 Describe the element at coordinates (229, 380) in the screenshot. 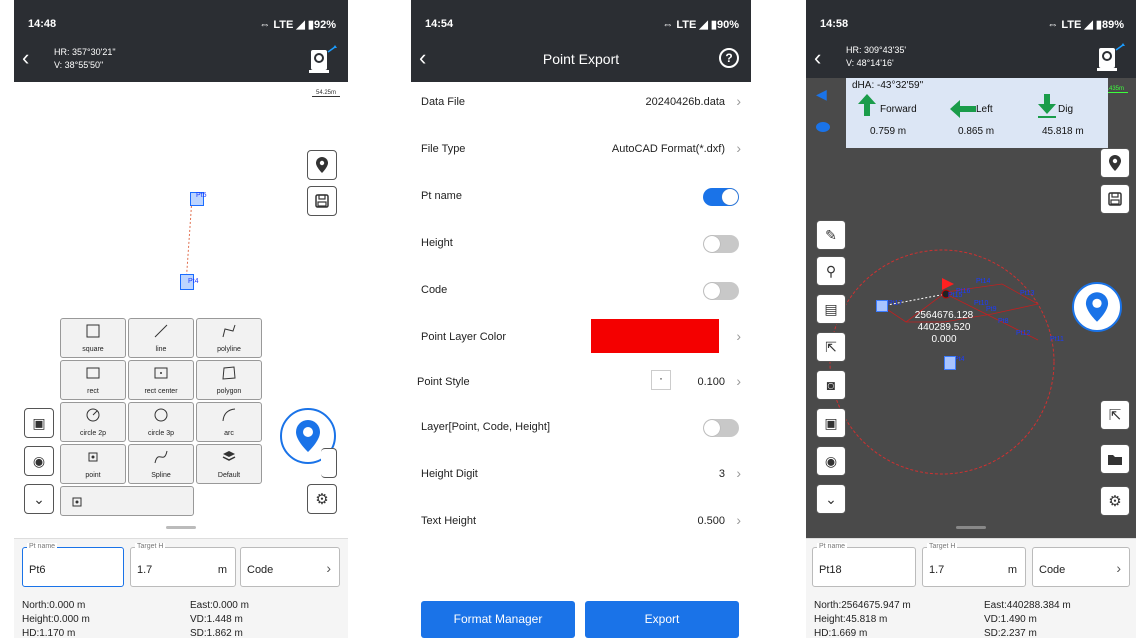

I see `tool-polygon: polygon` at that location.